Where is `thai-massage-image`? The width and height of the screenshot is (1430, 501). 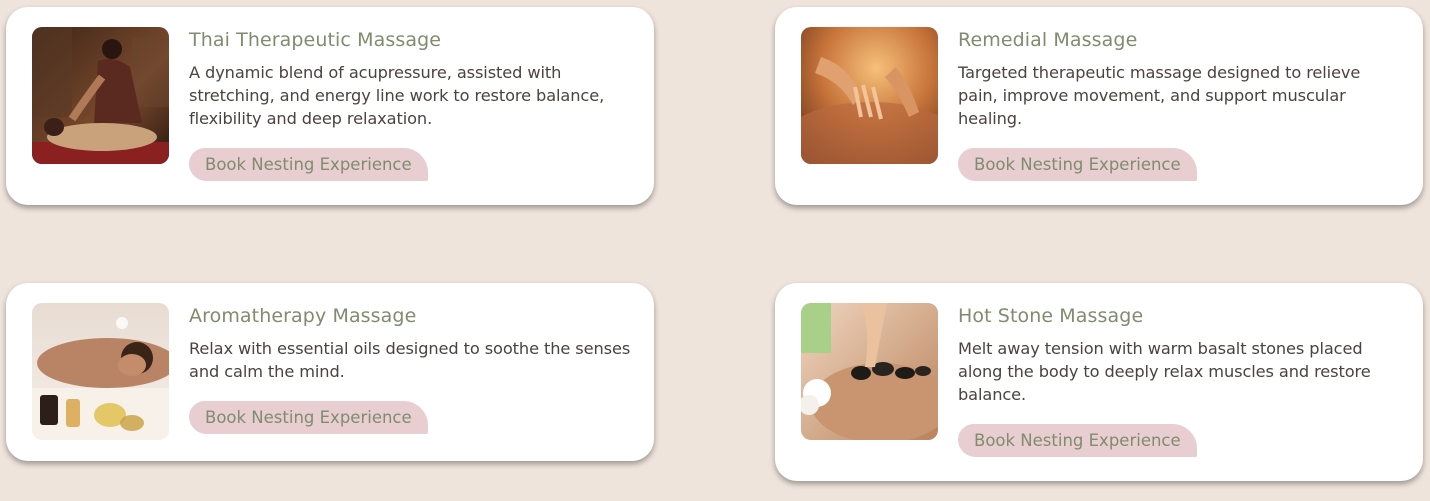
thai-massage-image is located at coordinates (100, 95).